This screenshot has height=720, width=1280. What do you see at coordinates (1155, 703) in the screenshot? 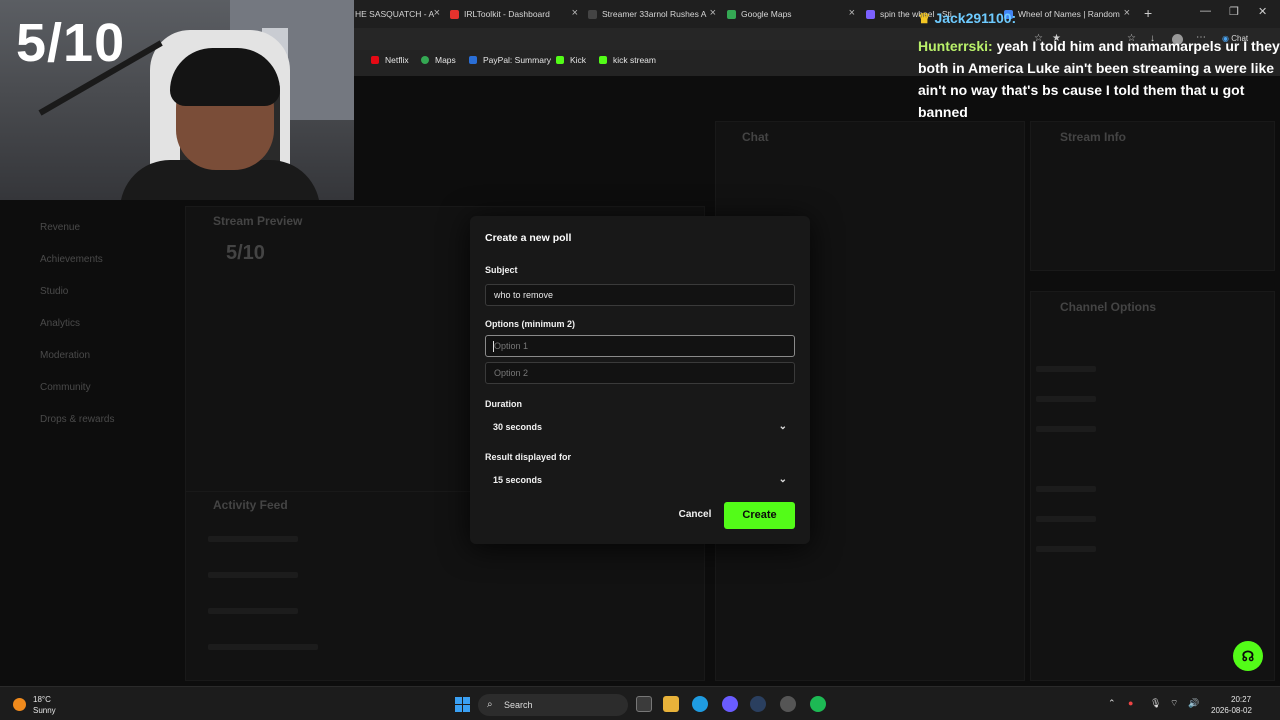
I see `microphone-icon: 🎙` at bounding box center [1155, 703].